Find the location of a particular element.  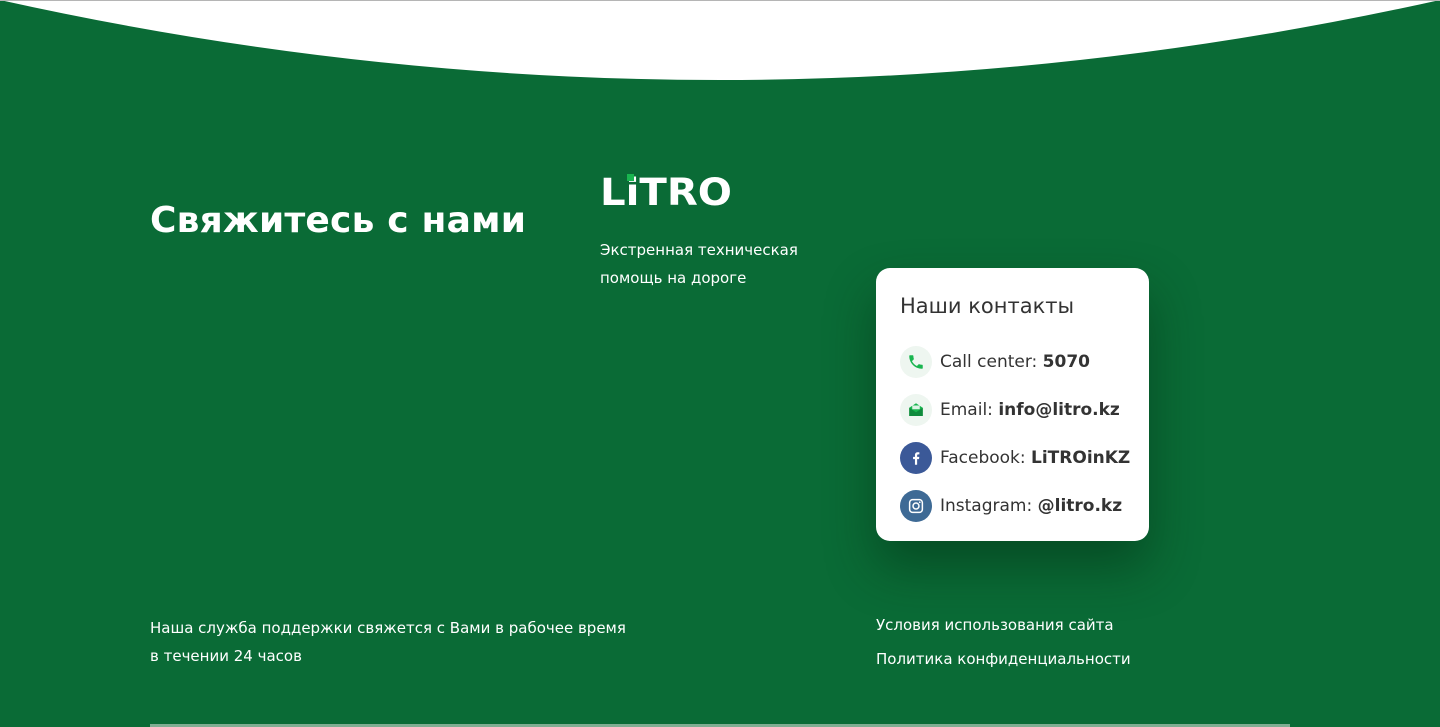

contact-label: Email: is located at coordinates (966, 410).